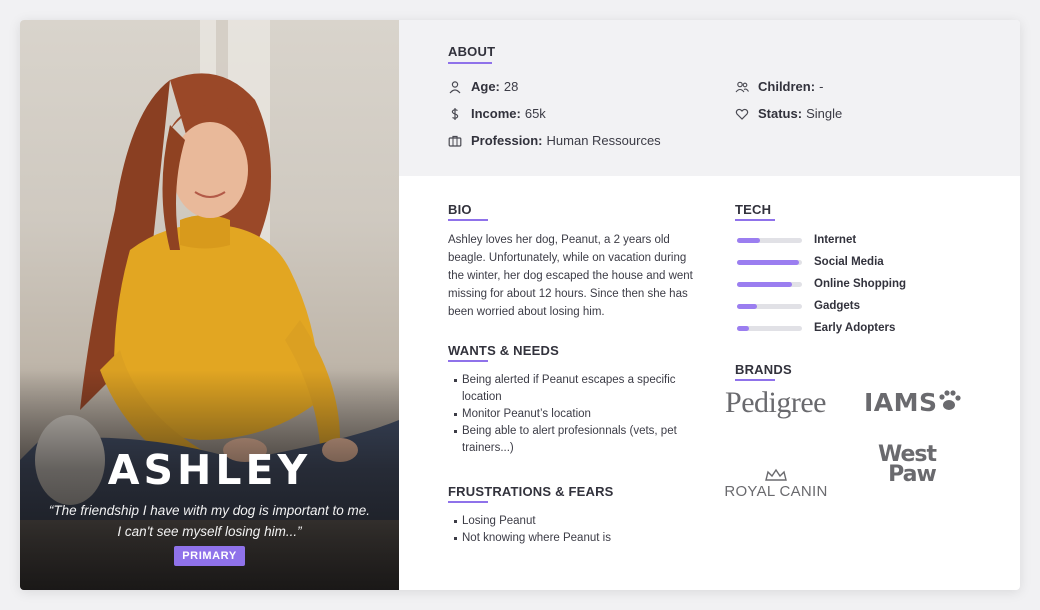 The width and height of the screenshot is (1040, 610). I want to click on dollar-icon, so click(455, 113).